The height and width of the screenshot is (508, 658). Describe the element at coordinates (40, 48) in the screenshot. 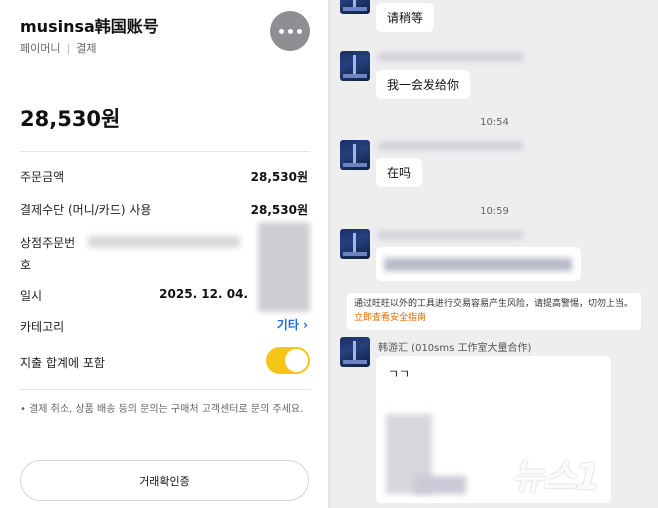

I see `payment-method: 페이머니` at that location.